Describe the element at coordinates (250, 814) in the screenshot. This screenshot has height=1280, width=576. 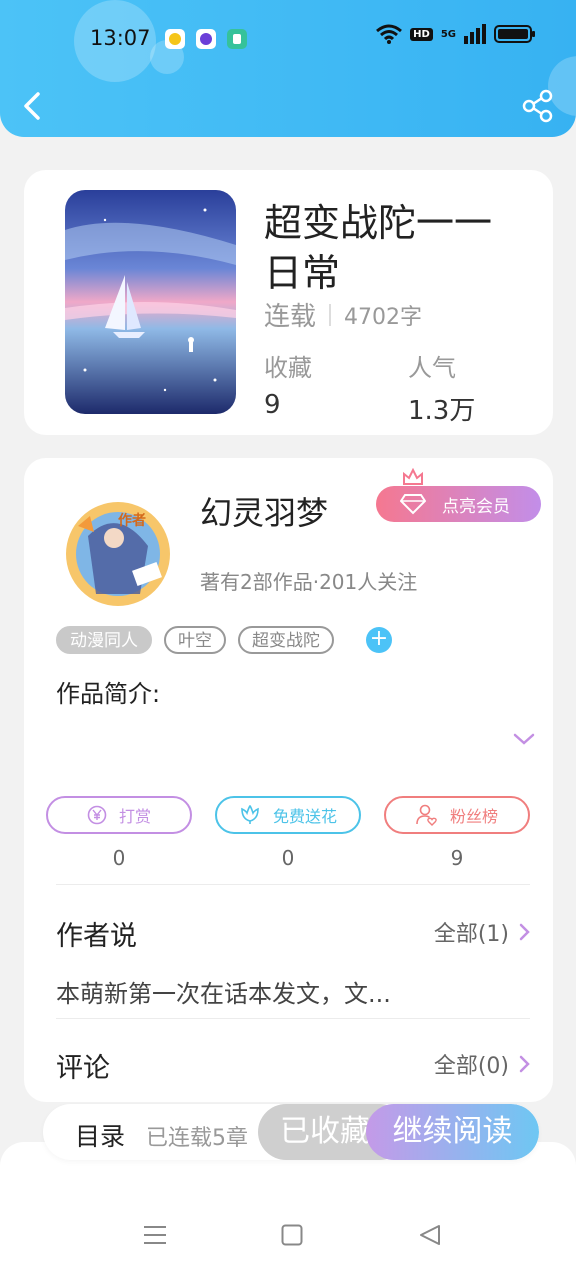
I see `flower-icon` at that location.